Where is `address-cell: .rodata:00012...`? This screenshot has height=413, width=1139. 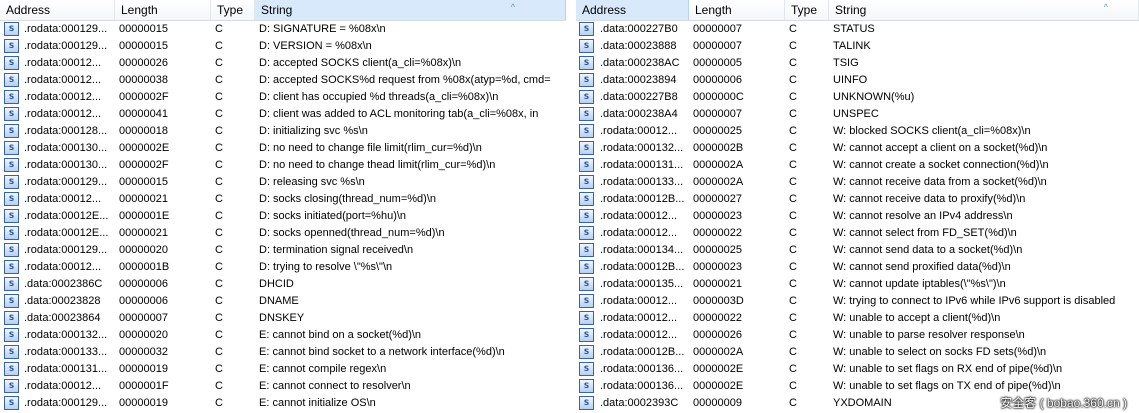
address-cell: .rodata:00012... is located at coordinates (639, 233).